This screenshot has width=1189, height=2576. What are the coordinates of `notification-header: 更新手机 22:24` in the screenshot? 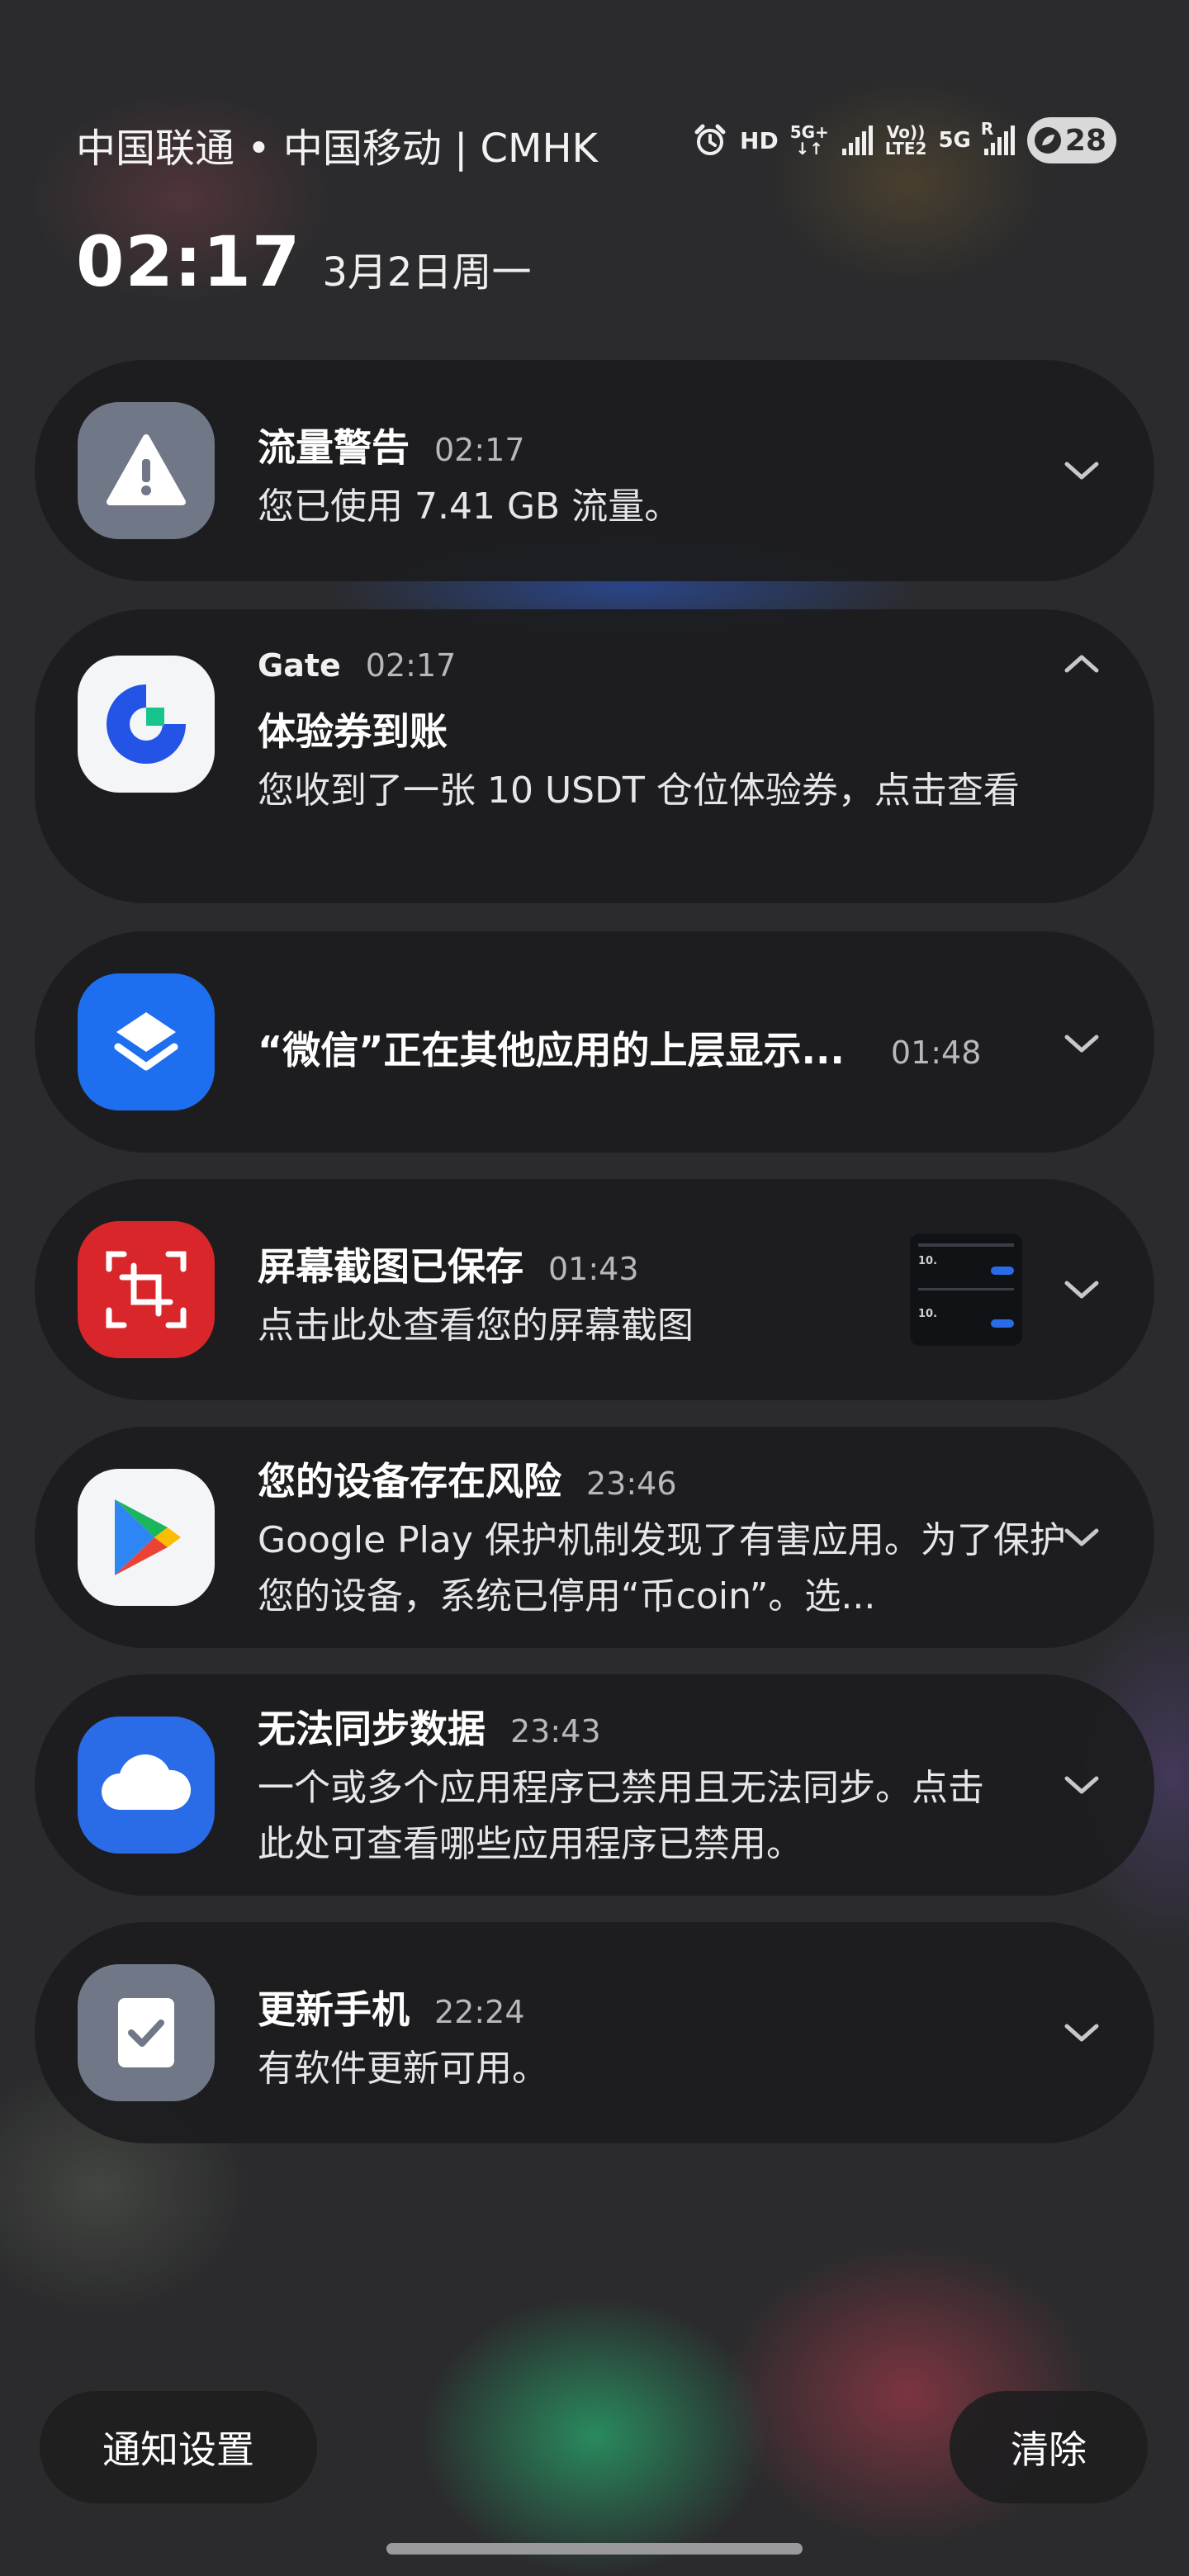 It's located at (391, 2007).